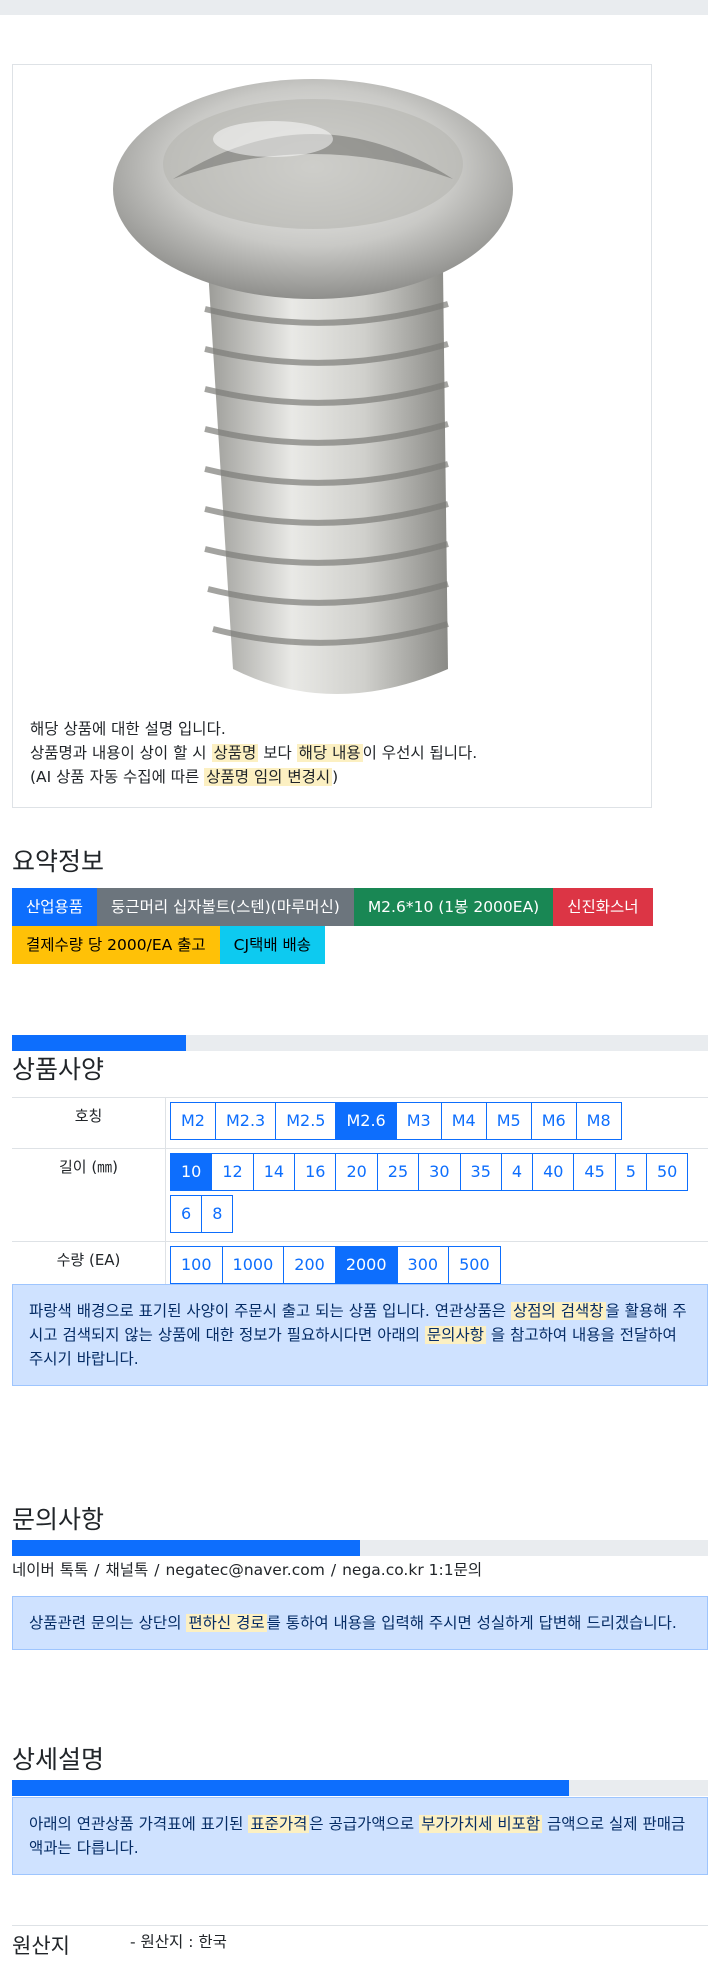  I want to click on desc-text: 상품명과 내용이 상이 할 시, so click(121, 753).